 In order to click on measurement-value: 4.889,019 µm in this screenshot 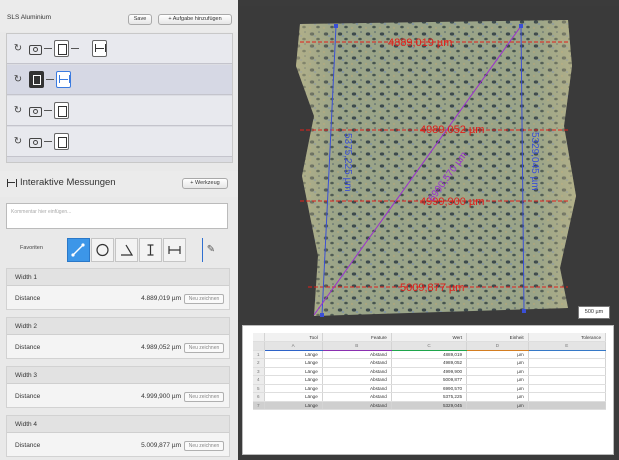, I will do `click(161, 298)`.